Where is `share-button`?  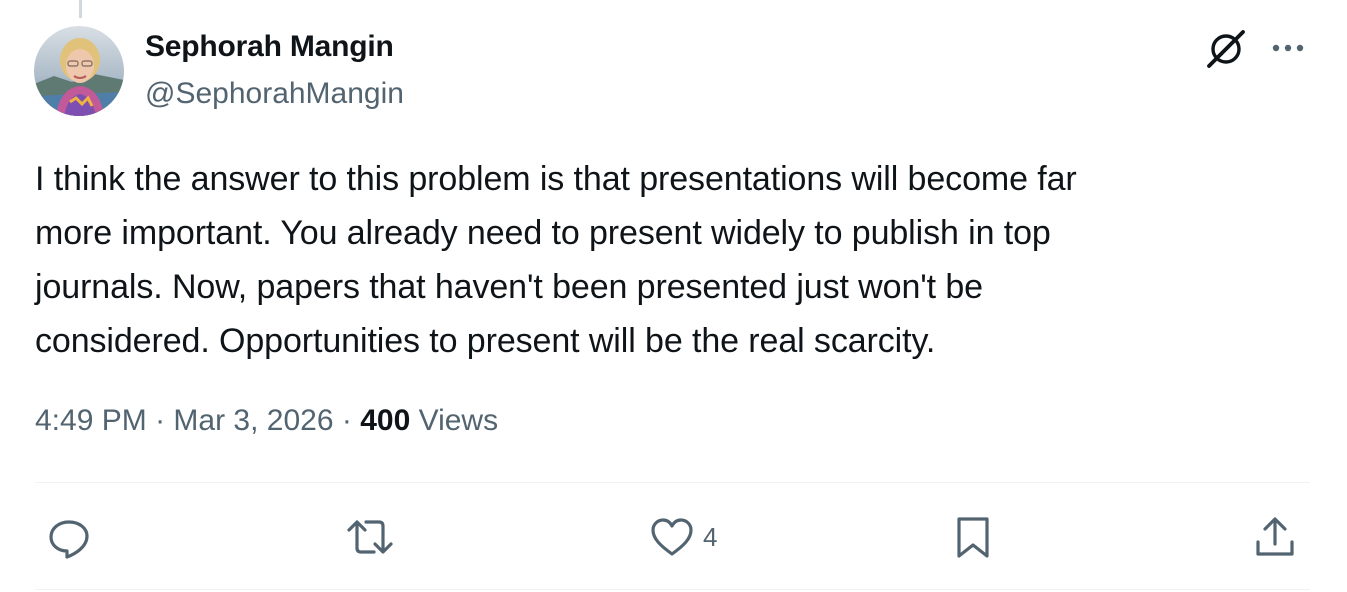 share-button is located at coordinates (1275, 537).